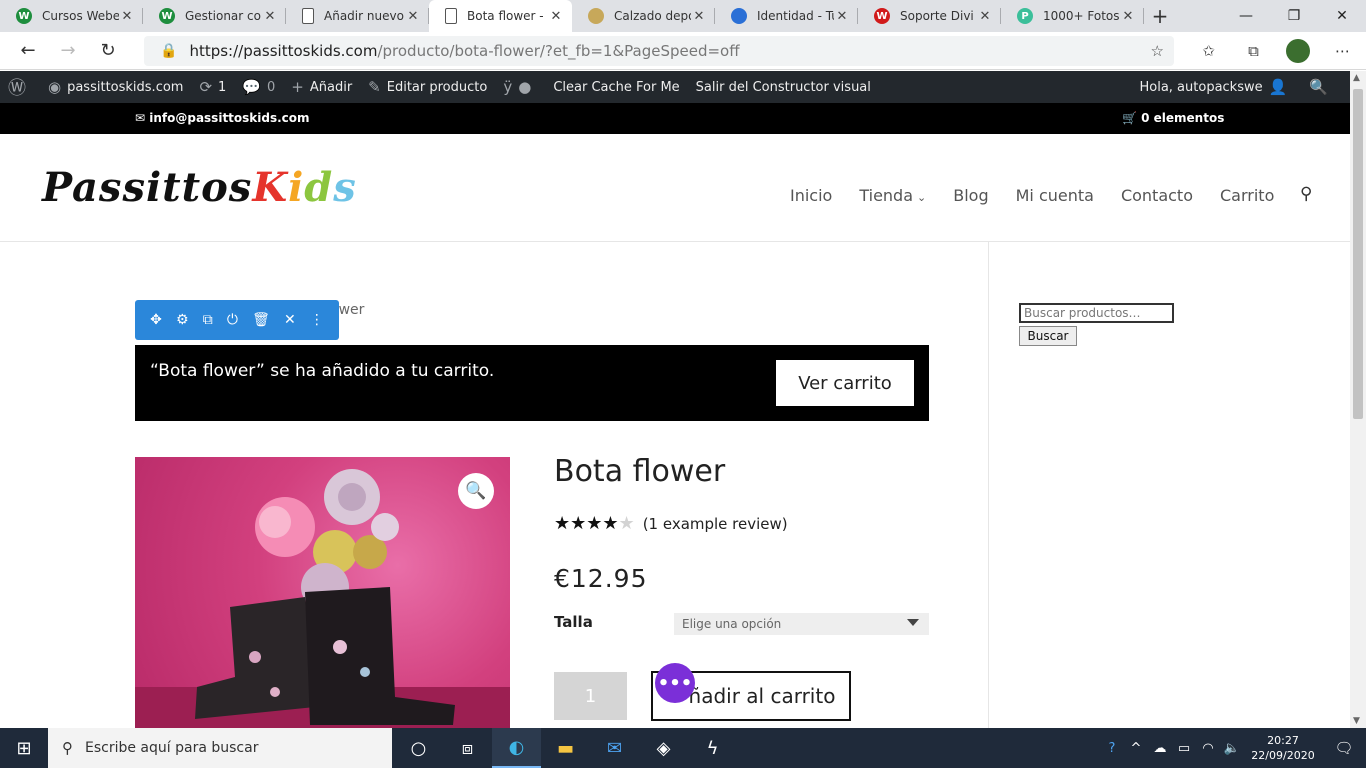  What do you see at coordinates (1157, 51) in the screenshot?
I see `favorite-star-icon: ☆` at bounding box center [1157, 51].